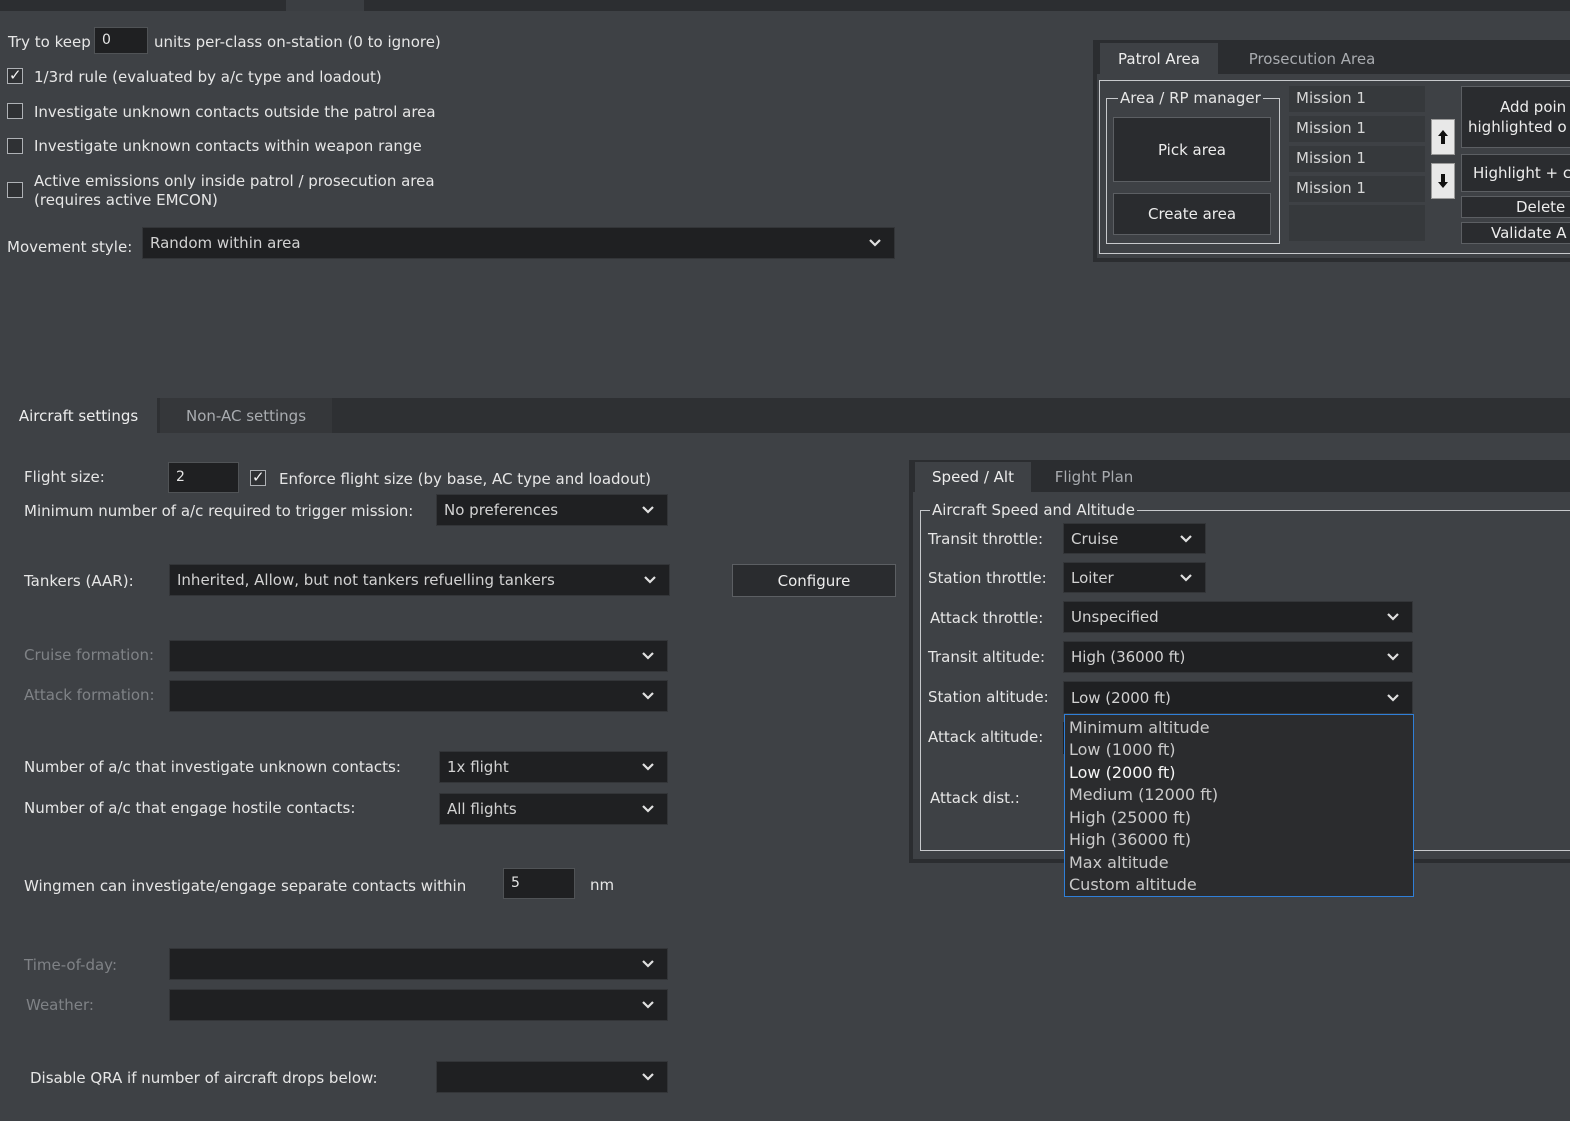  Describe the element at coordinates (1143, 794) in the screenshot. I see `altitude-option: Medium (12000 ft)` at that location.